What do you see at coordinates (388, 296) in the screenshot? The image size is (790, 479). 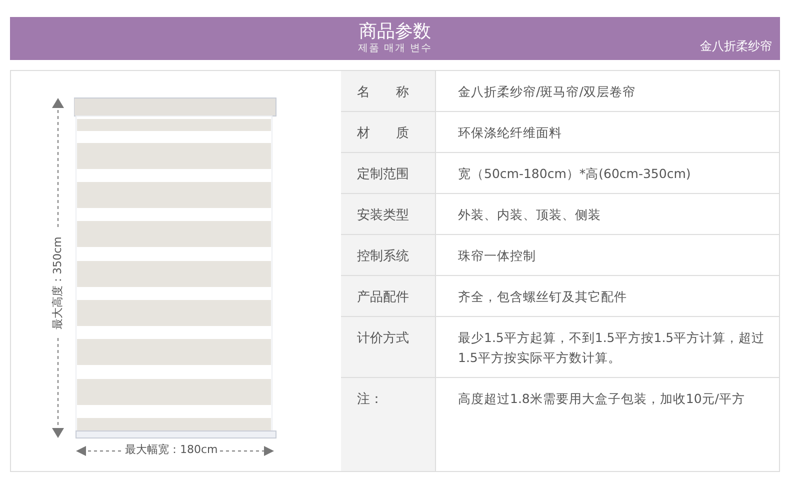 I see `spec-label: 产品配件` at bounding box center [388, 296].